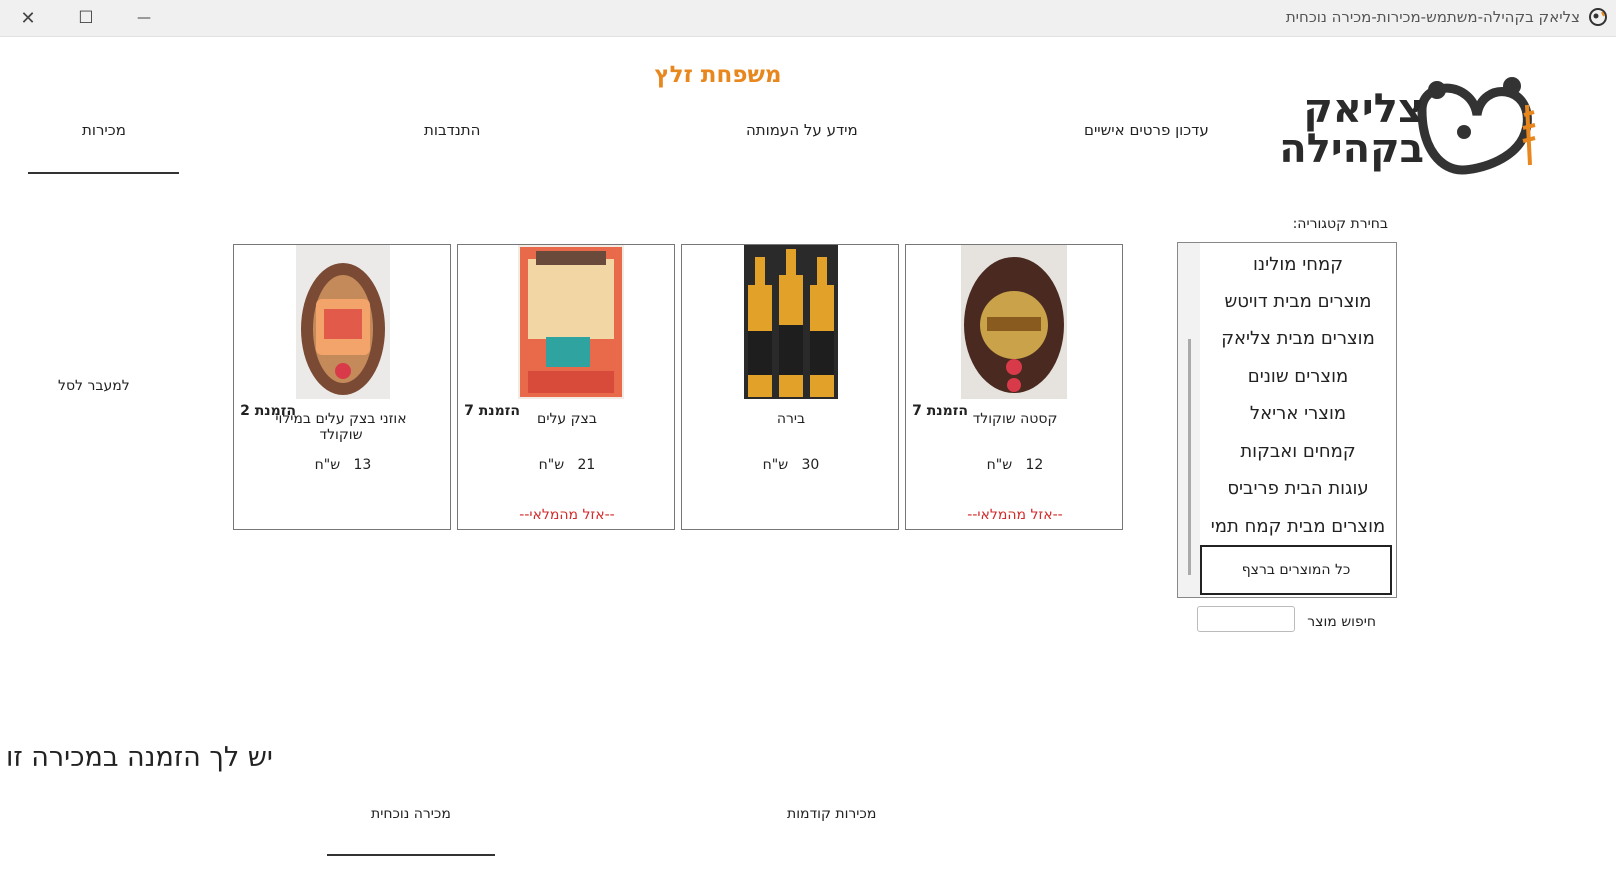  What do you see at coordinates (452, 130) in the screenshot?
I see `nav-donations: התנדבות` at bounding box center [452, 130].